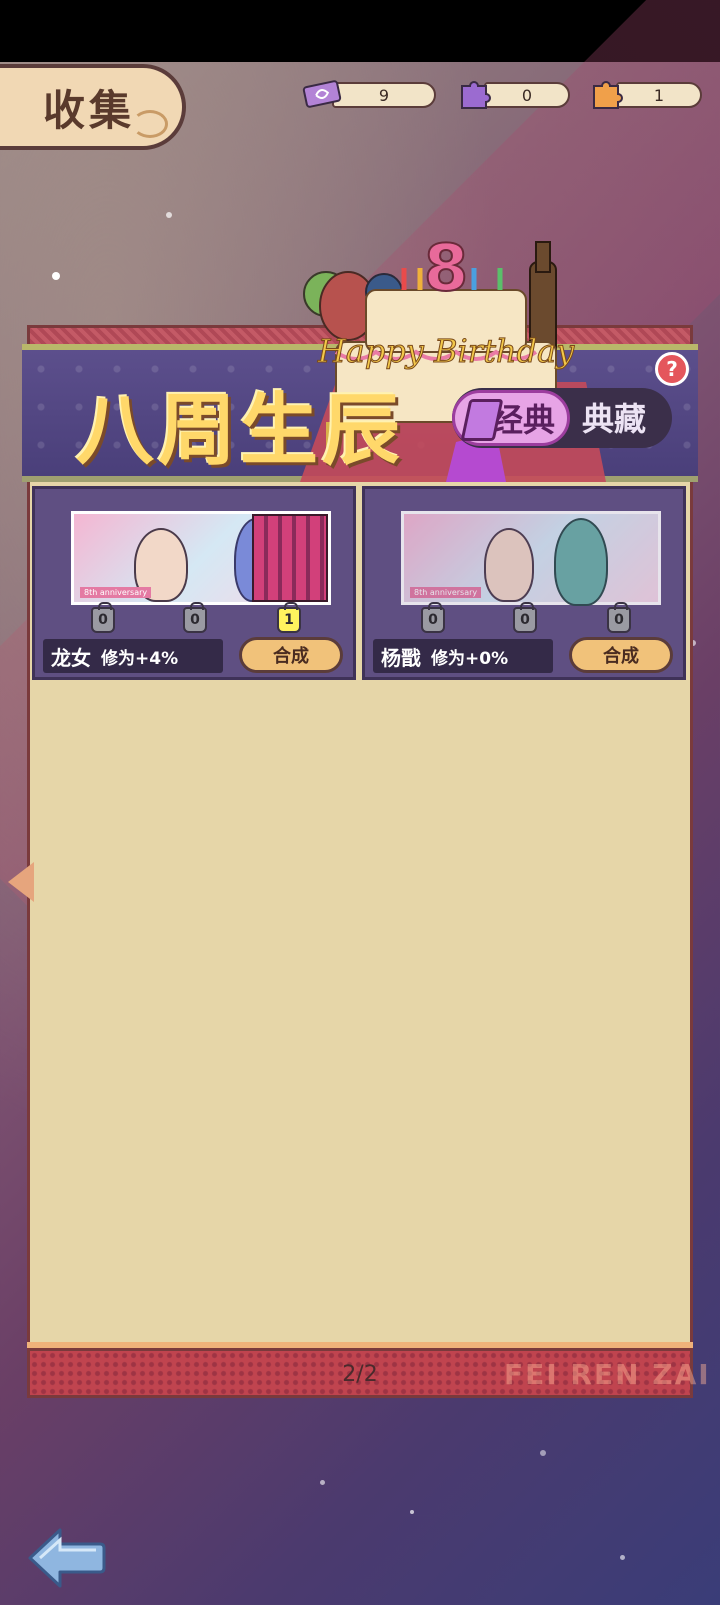 This screenshot has width=720, height=1605. Describe the element at coordinates (607, 1374) in the screenshot. I see `watermark-text: FEI REN ZAI` at that location.